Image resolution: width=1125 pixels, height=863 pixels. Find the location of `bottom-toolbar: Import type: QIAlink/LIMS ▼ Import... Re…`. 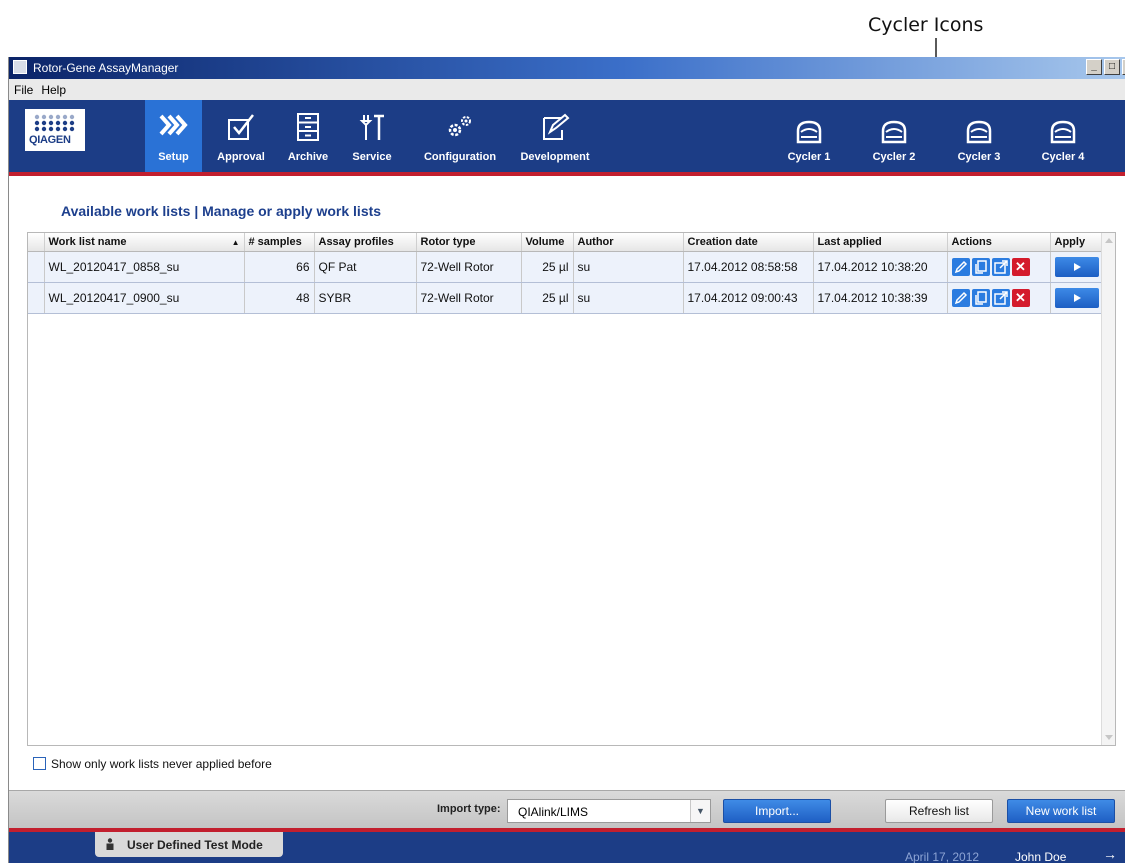

bottom-toolbar: Import type: QIAlink/LIMS ▼ Import... Re… is located at coordinates (567, 809).